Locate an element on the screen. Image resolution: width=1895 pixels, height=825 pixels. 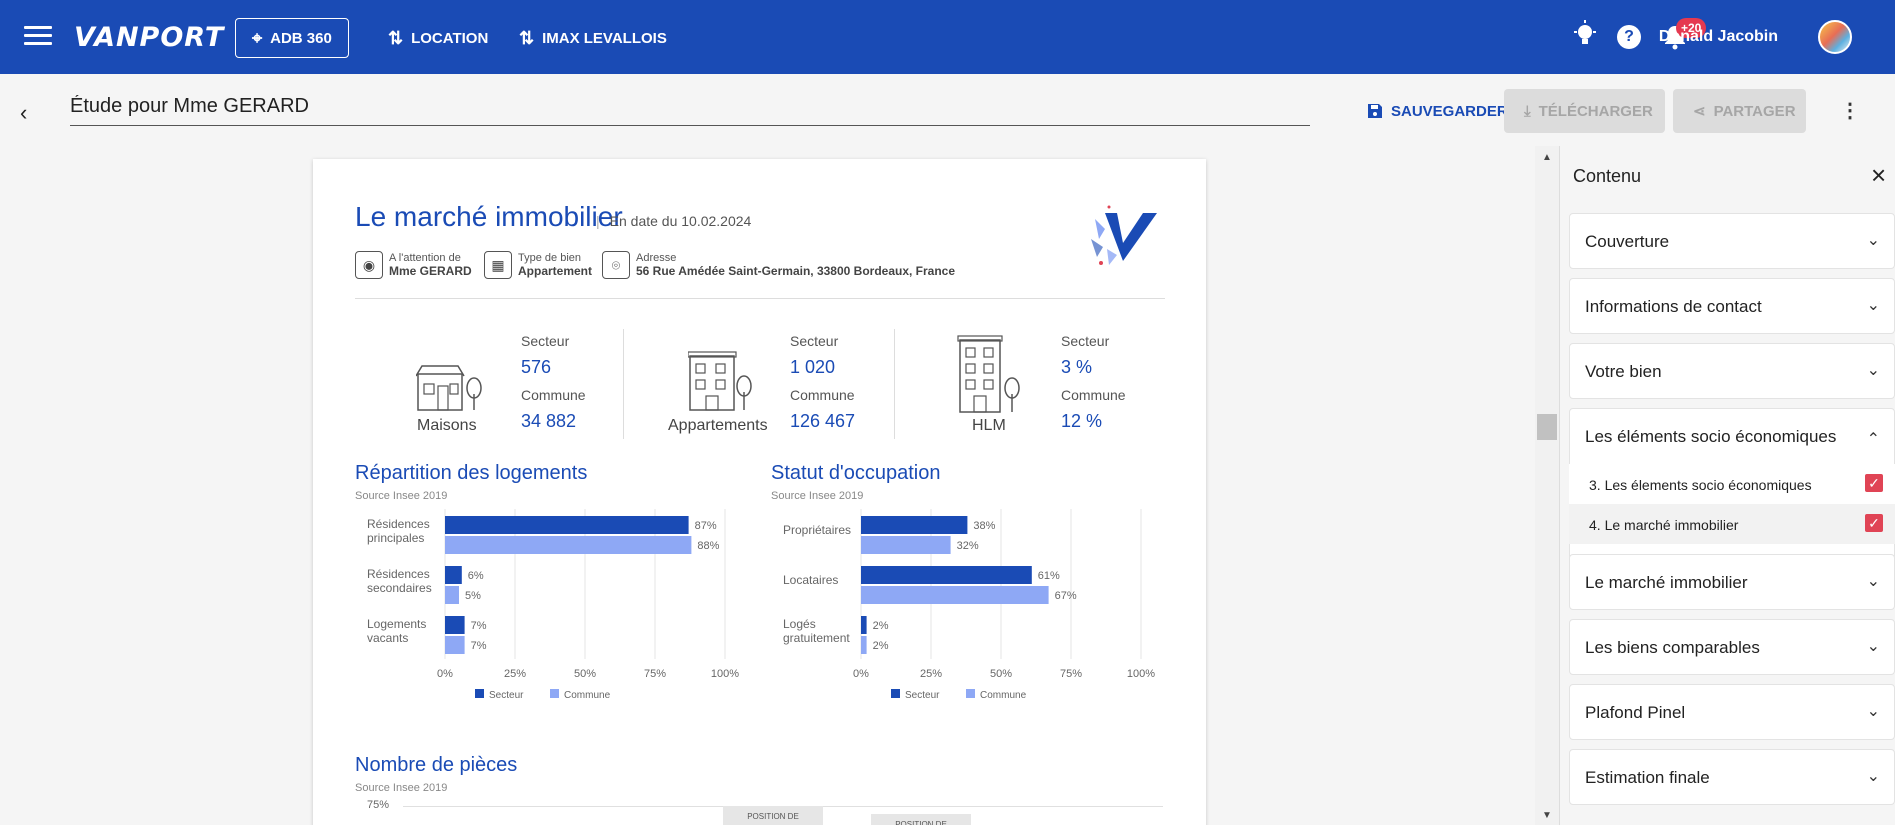
chart-category-label: Locataires is located at coordinates (810, 580).